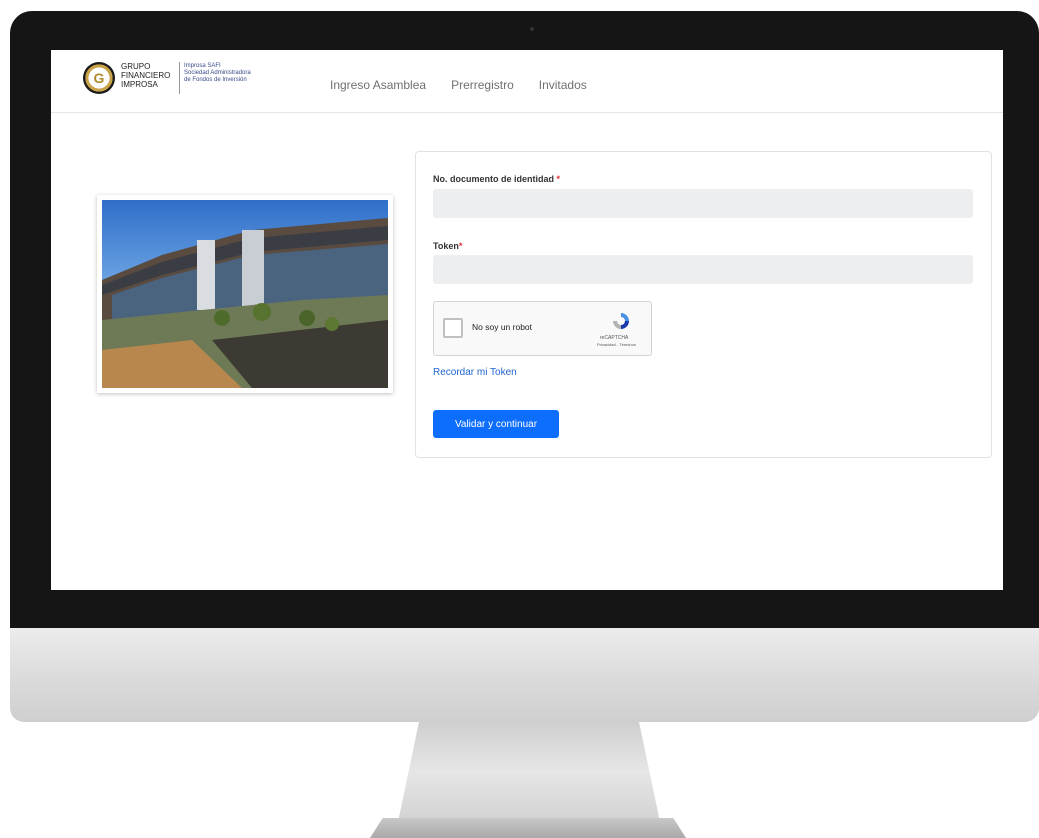 The height and width of the screenshot is (838, 1039). What do you see at coordinates (215, 80) in the screenshot?
I see `sub-brand-line: de Fondos de Inversión` at bounding box center [215, 80].